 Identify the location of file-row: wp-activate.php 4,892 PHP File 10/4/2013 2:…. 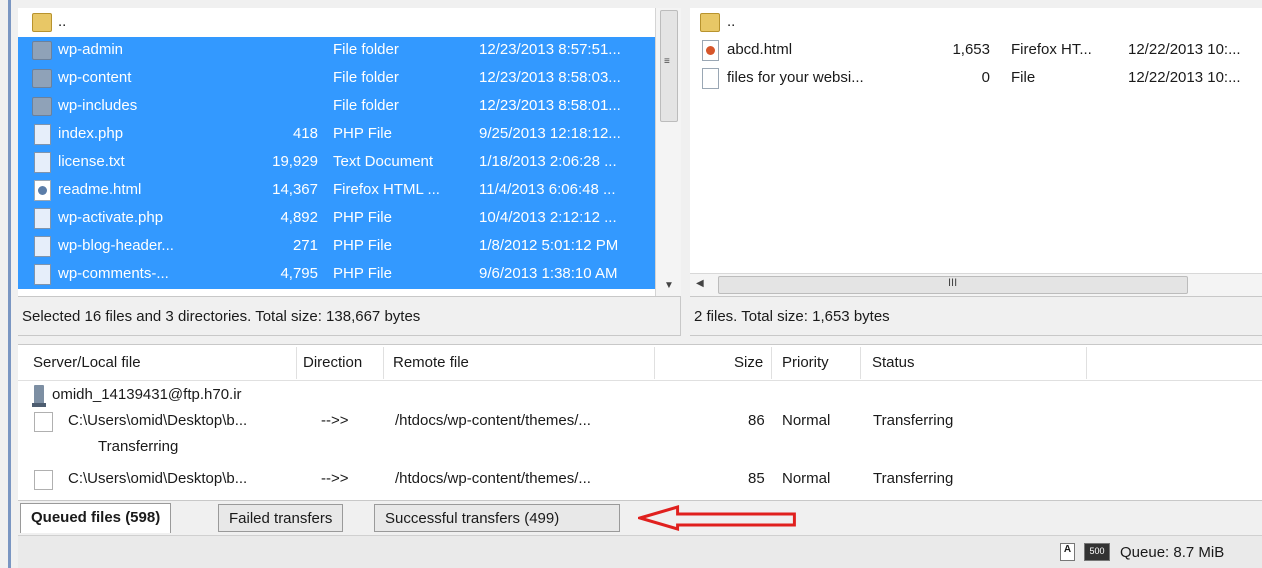
(336, 219).